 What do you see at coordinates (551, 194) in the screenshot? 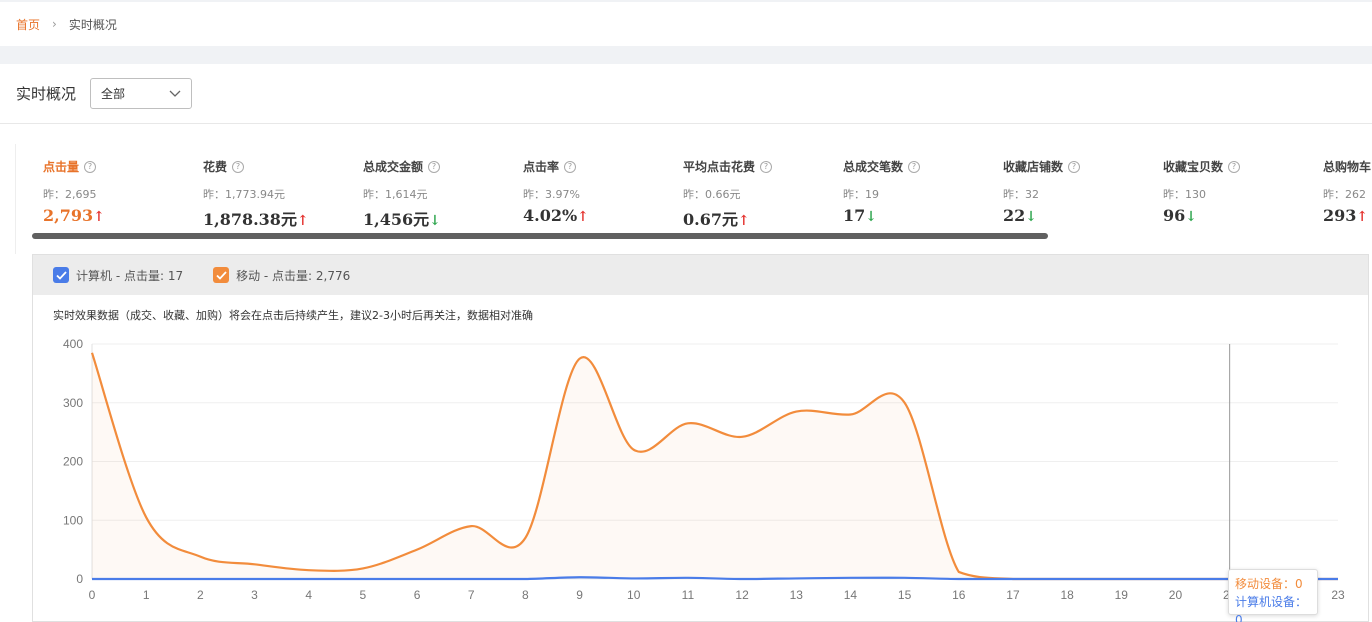
I see `metric-yesterday: 昨：3.97%` at bounding box center [551, 194].